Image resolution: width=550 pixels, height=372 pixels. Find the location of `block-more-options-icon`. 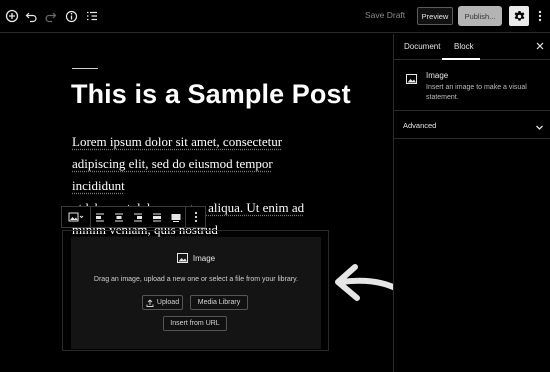

block-more-options-icon is located at coordinates (195, 217).